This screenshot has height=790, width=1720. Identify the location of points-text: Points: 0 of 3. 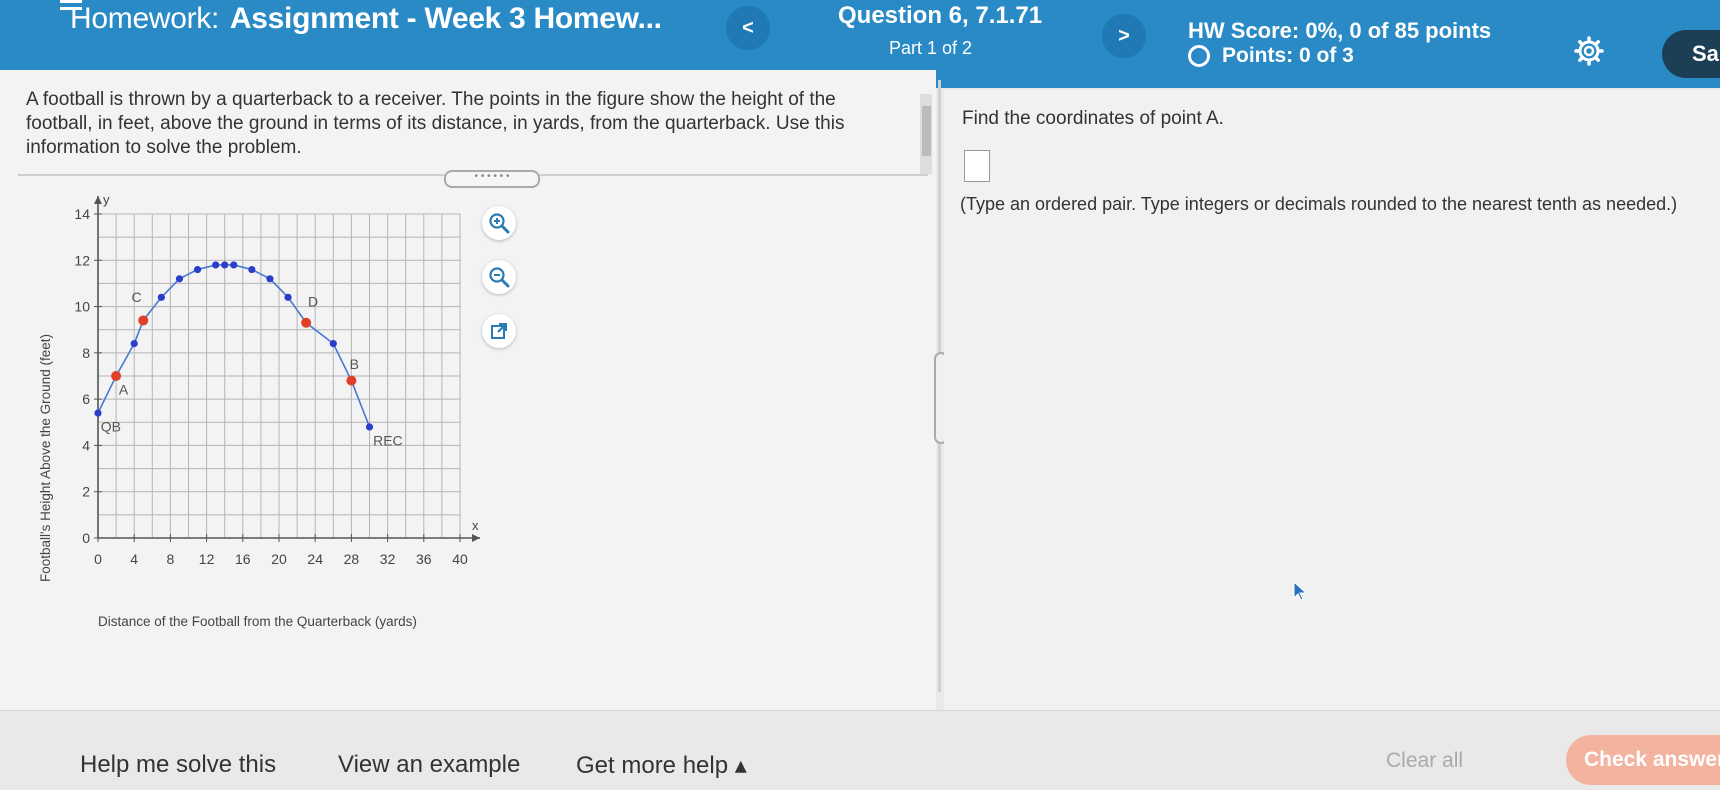
(1288, 55).